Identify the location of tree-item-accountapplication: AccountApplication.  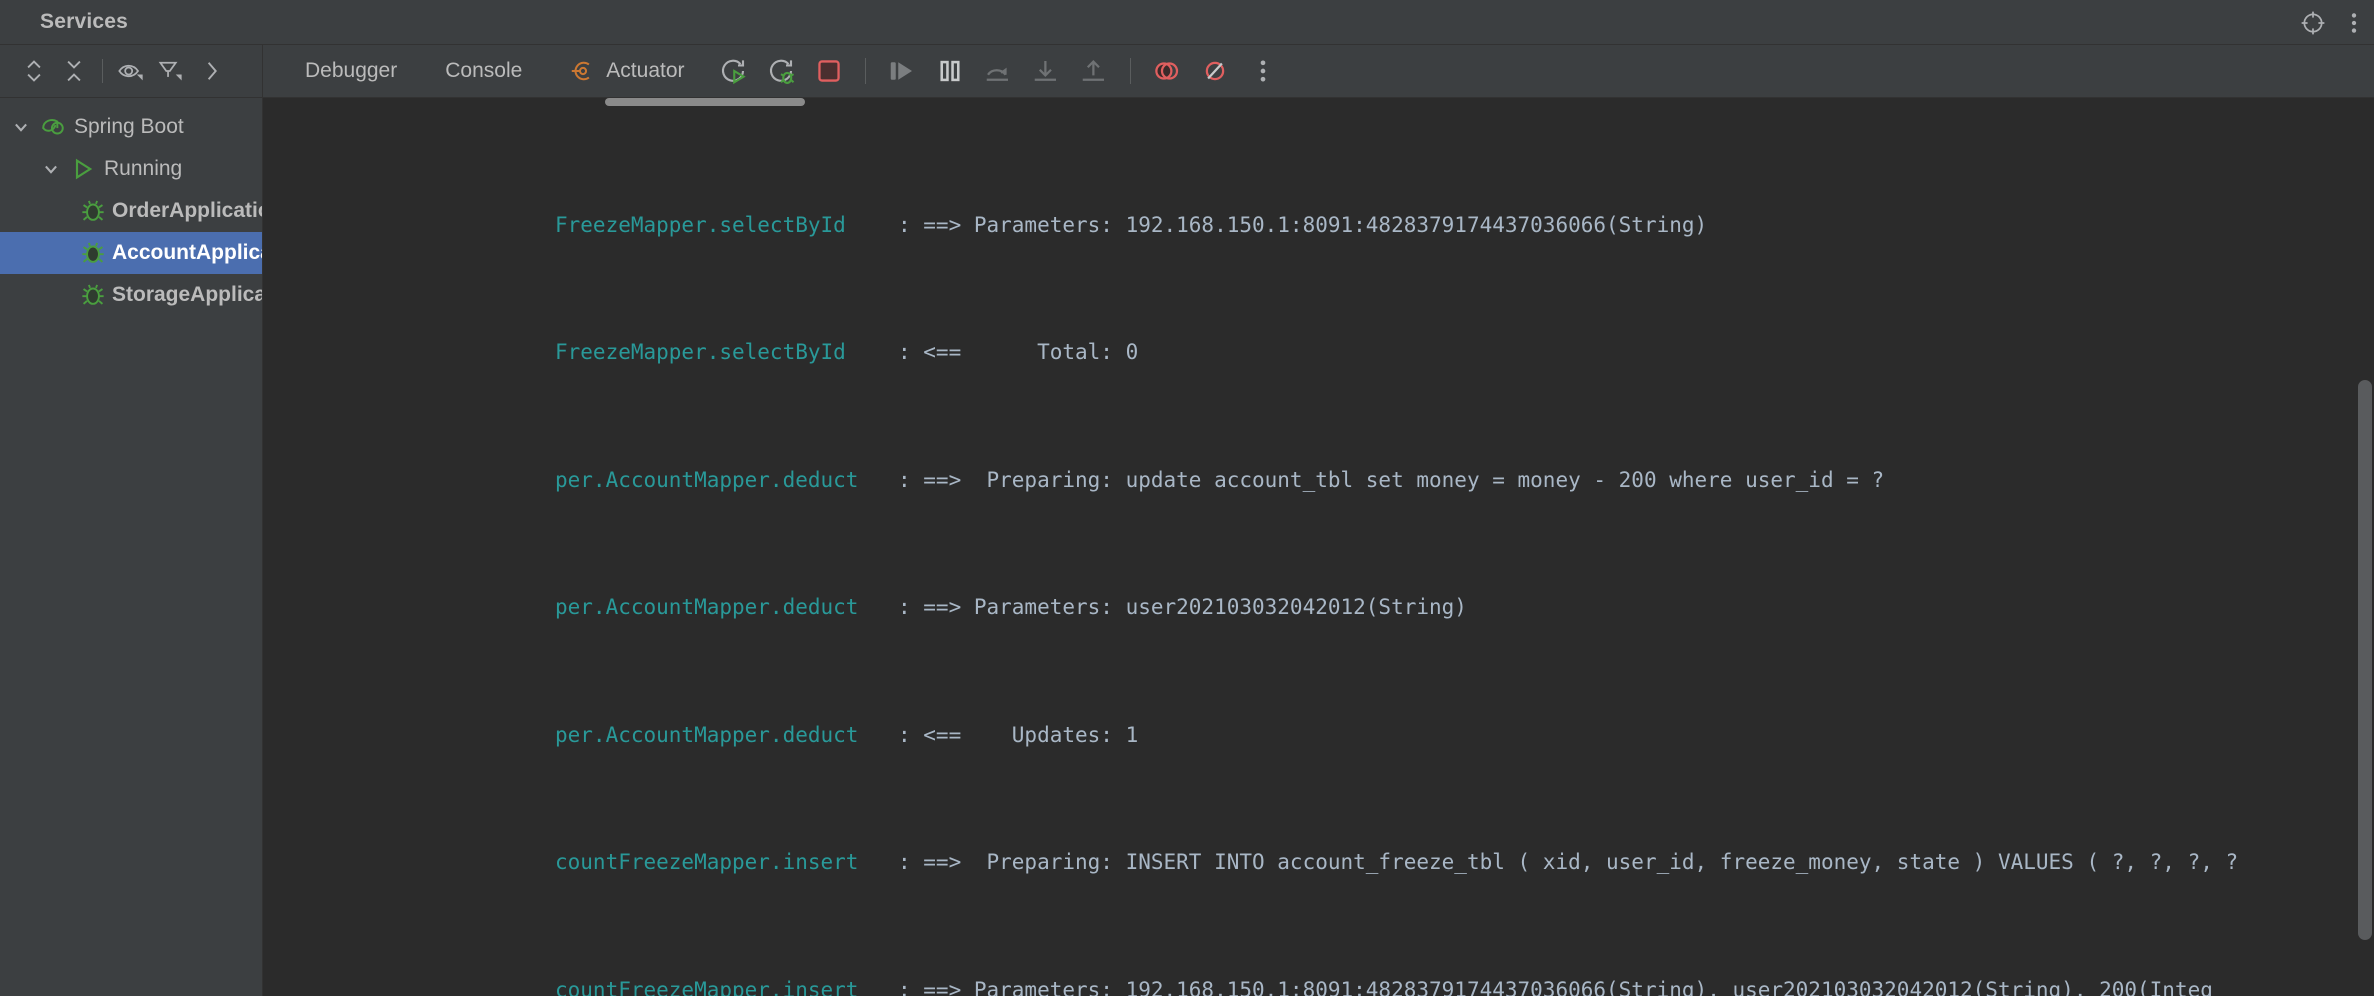
(131, 253).